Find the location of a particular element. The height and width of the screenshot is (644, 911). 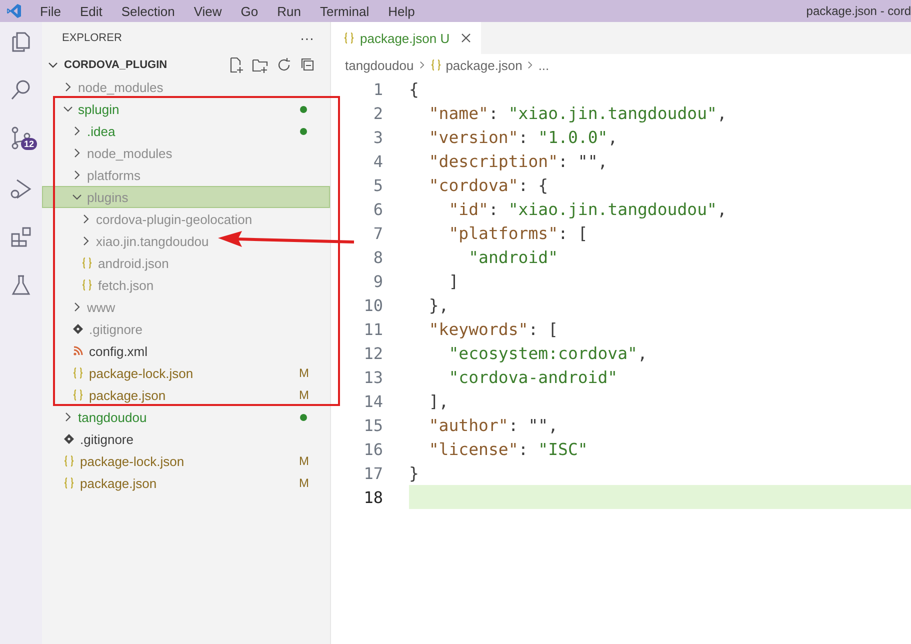

run-debug-icon is located at coordinates (21, 189).